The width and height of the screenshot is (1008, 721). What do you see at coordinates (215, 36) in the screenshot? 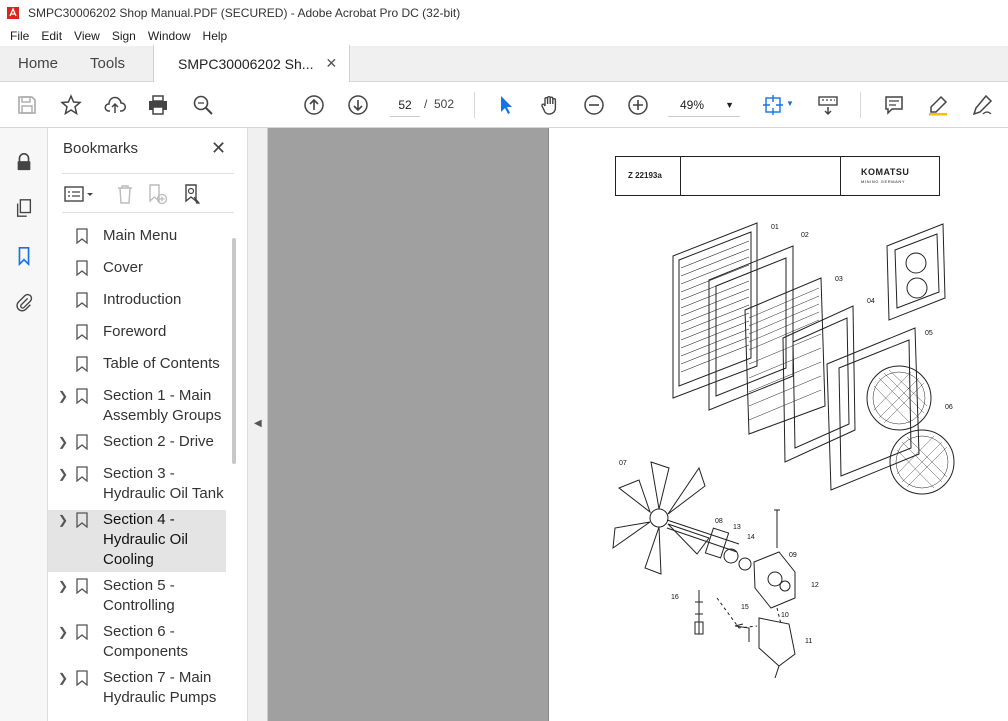
I see `menu-help: Help` at bounding box center [215, 36].